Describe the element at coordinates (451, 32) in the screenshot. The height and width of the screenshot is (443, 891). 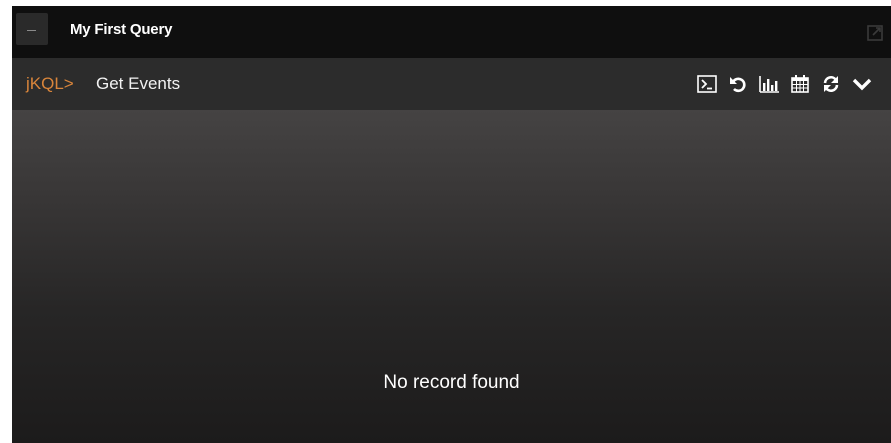
I see `widget-title-bar: My First Query` at that location.